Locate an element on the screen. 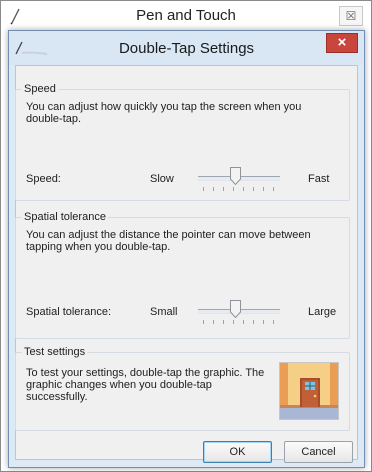 This screenshot has width=372, height=472. tolerance-label: Spatial tolerance: is located at coordinates (68, 312).